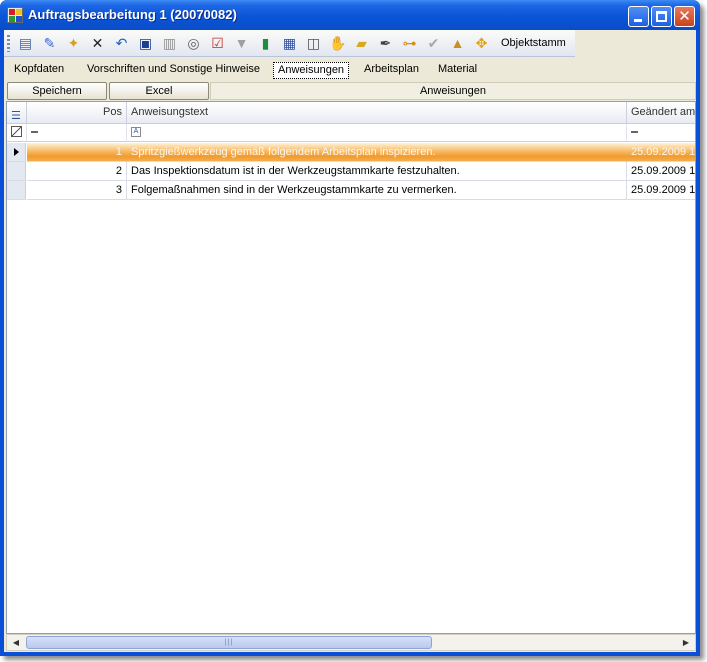  I want to click on scrollbar-thumb: |||, so click(229, 642).